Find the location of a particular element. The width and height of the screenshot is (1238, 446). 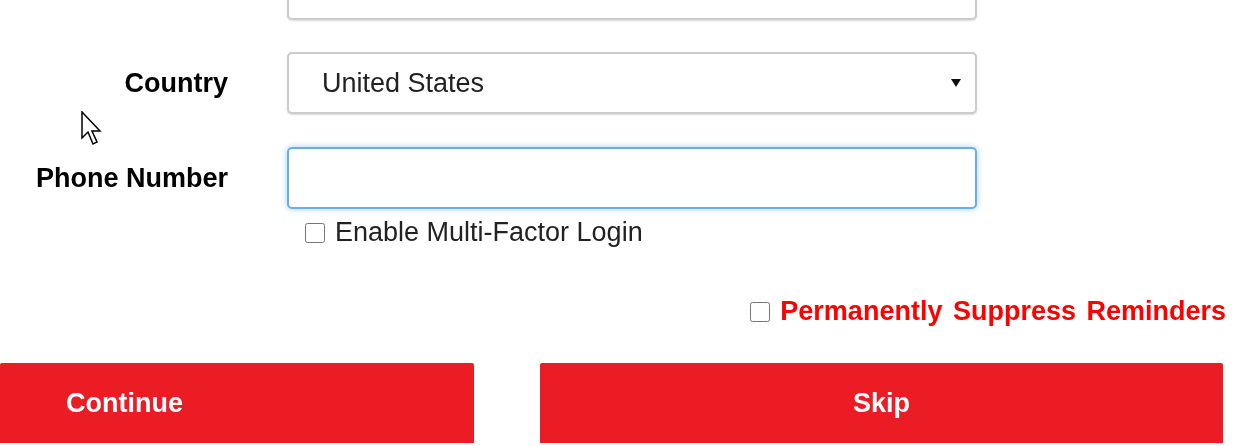

skip-button: Skip is located at coordinates (881, 403).